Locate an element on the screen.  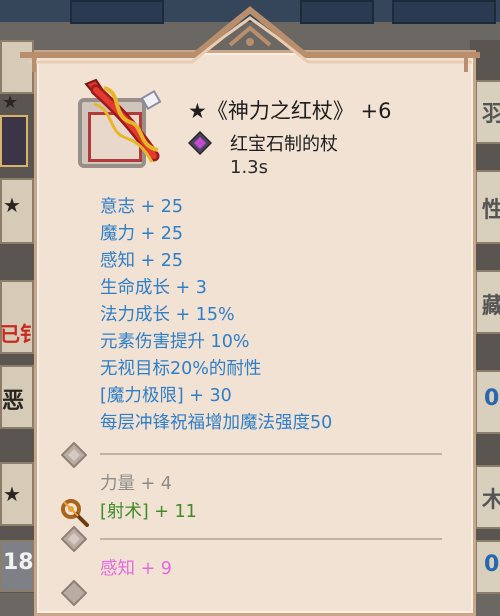
bg-side-icon is located at coordinates (14, 141).